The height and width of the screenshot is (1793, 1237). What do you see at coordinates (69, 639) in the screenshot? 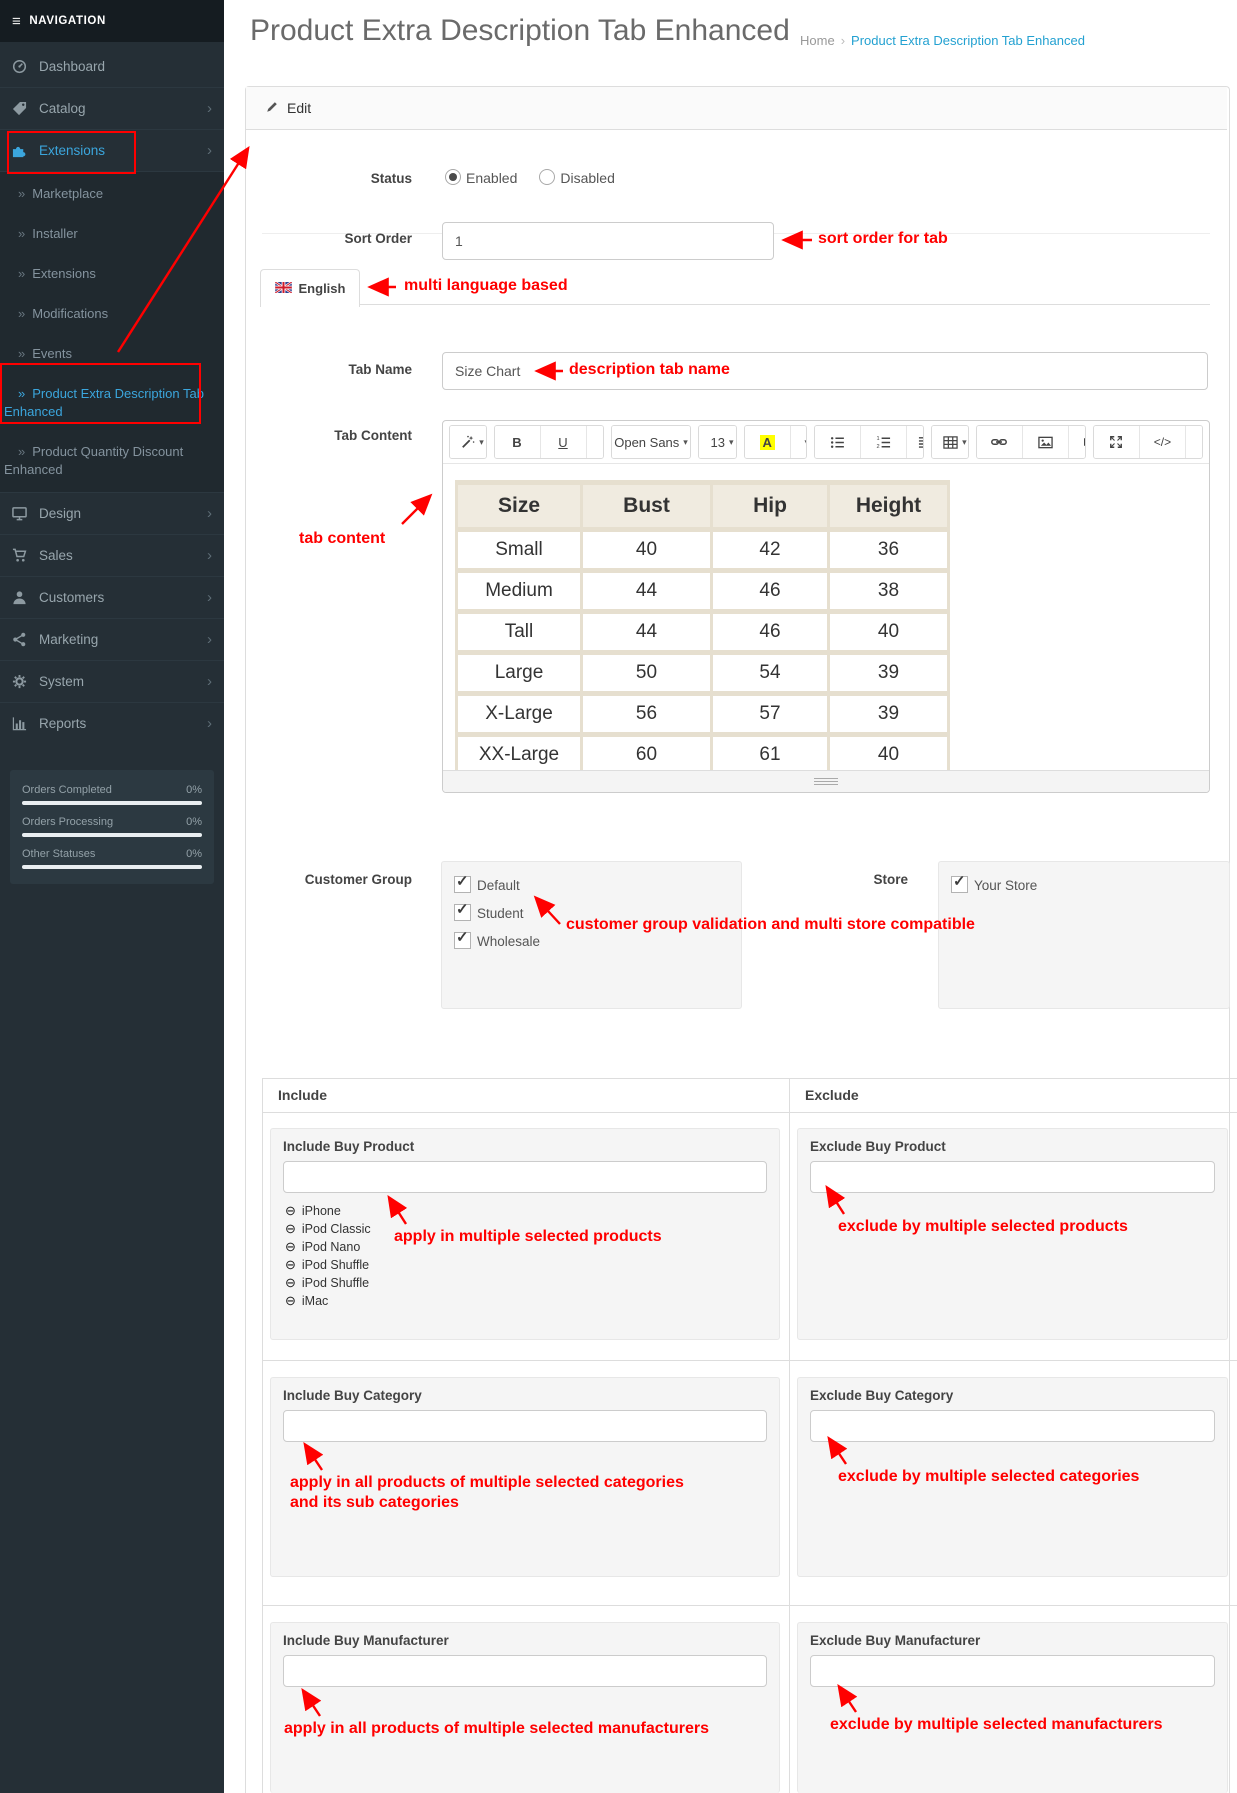
I see `sidebar-item-label: Marketing` at bounding box center [69, 639].